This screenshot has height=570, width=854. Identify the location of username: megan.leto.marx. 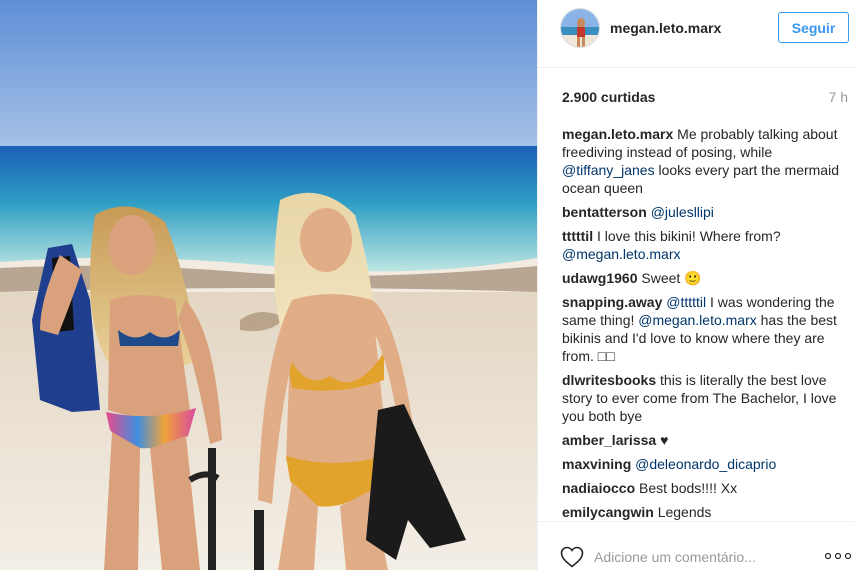
(665, 28).